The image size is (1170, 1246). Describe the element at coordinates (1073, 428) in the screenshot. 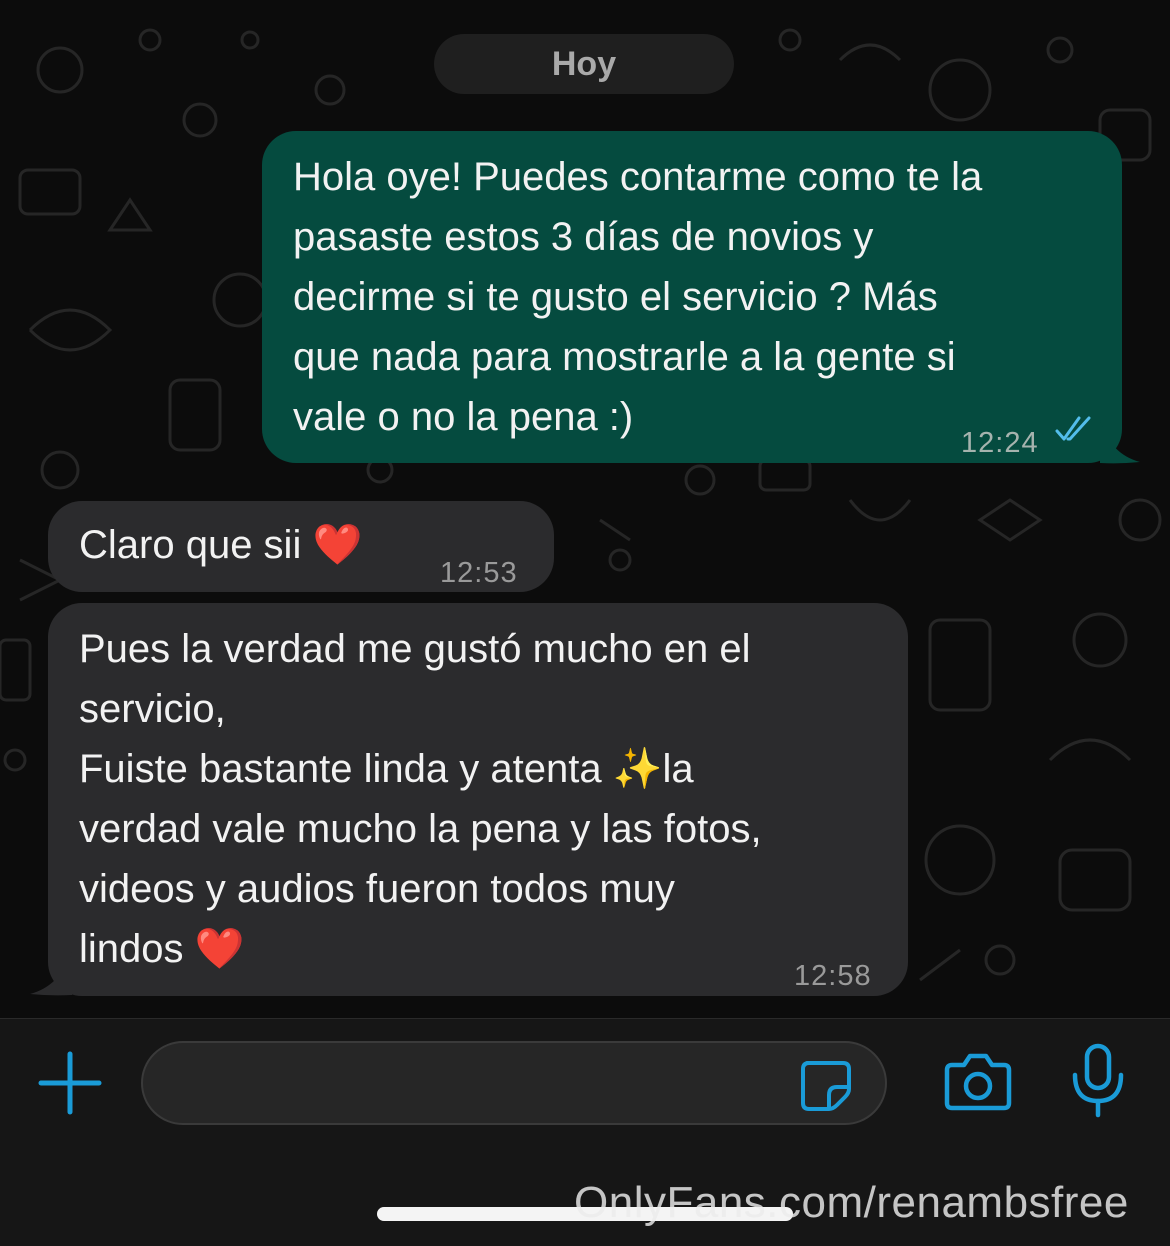

I see `double-check-read-icon` at that location.